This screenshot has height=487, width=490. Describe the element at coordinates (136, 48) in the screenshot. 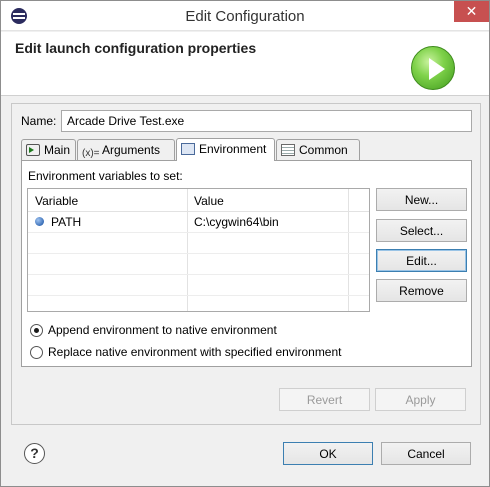

I see `banner-title: Edit launch configuration properties` at that location.